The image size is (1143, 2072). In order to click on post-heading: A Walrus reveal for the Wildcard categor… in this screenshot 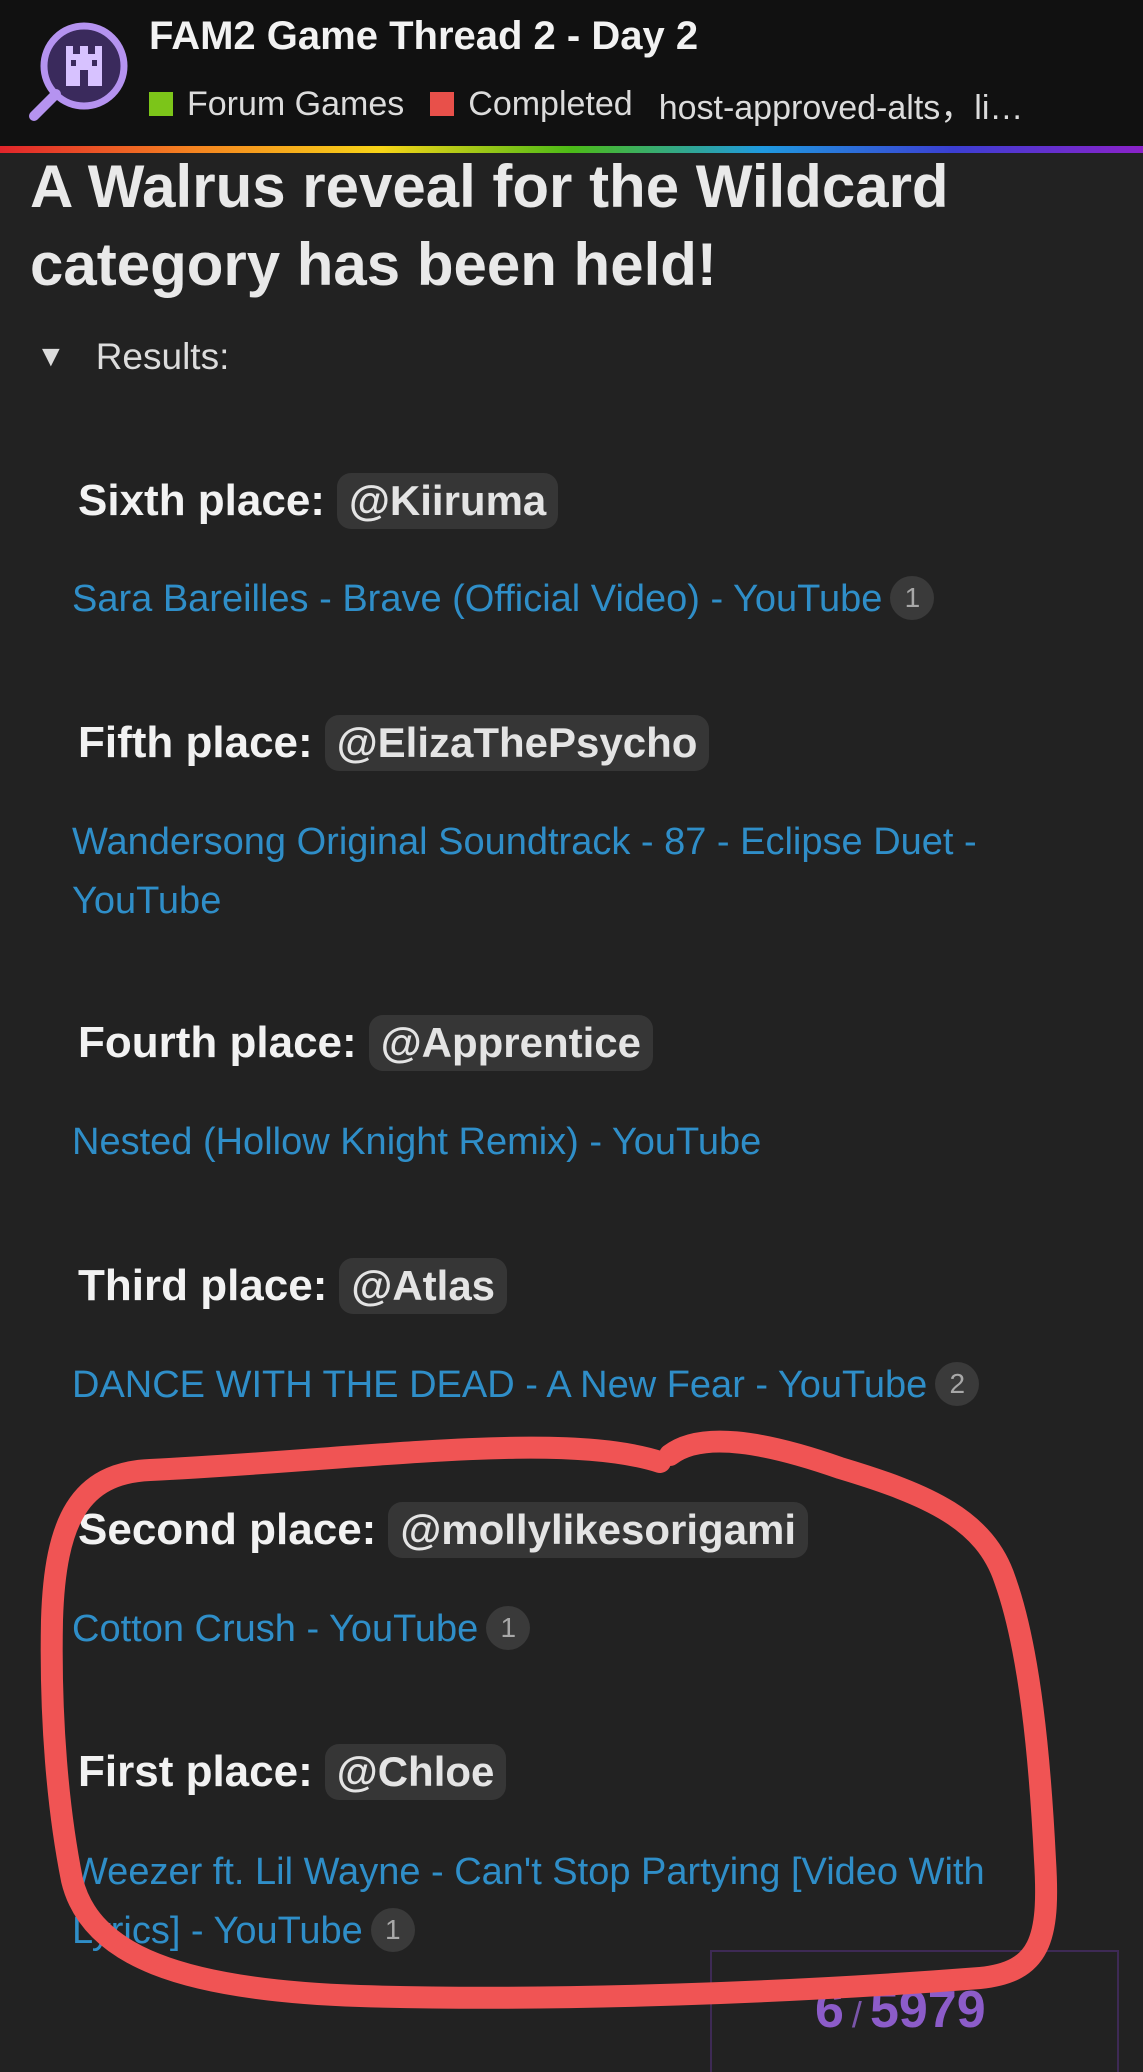, I will do `click(489, 225)`.